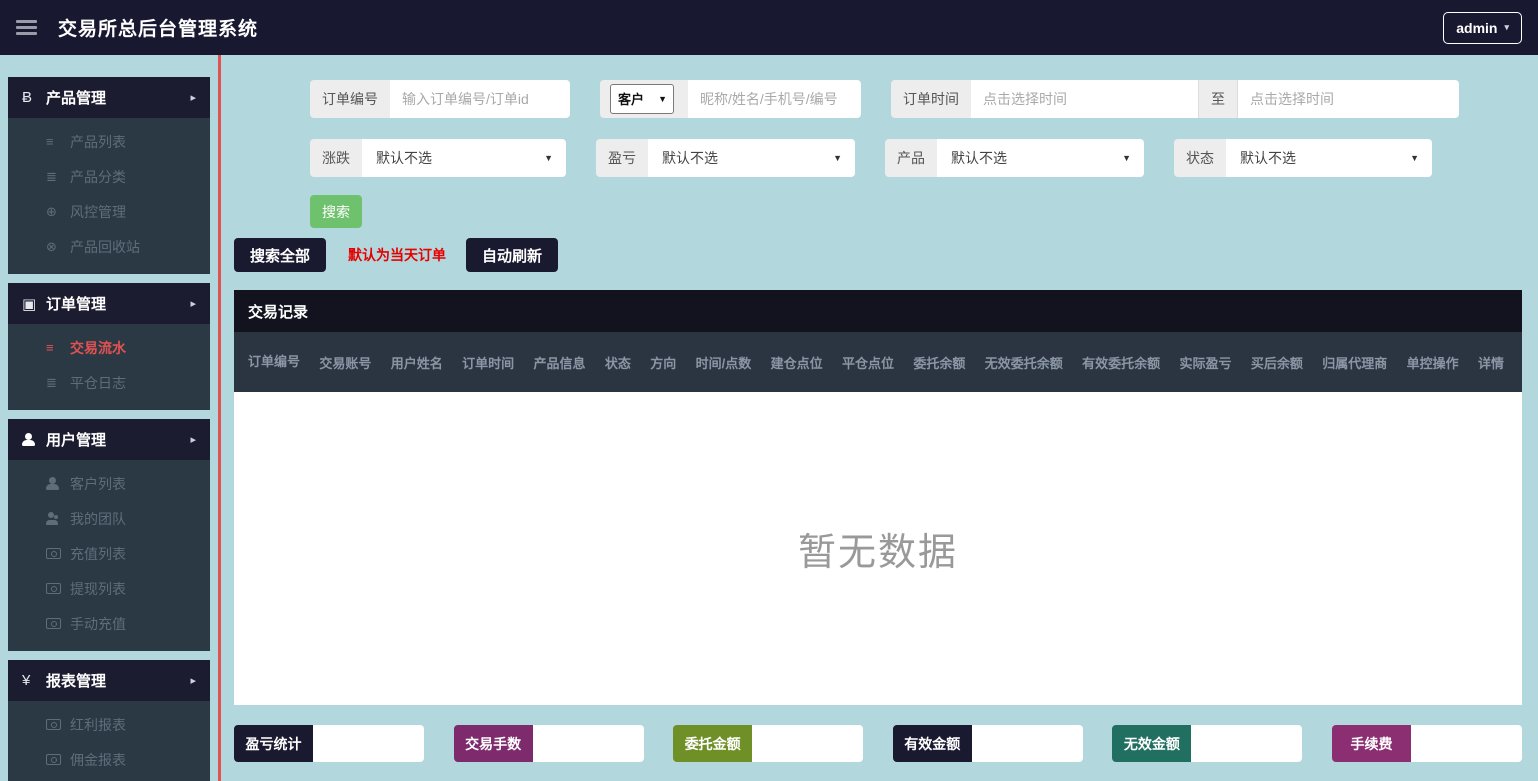  I want to click on status-select: 默认不选, so click(1329, 158).